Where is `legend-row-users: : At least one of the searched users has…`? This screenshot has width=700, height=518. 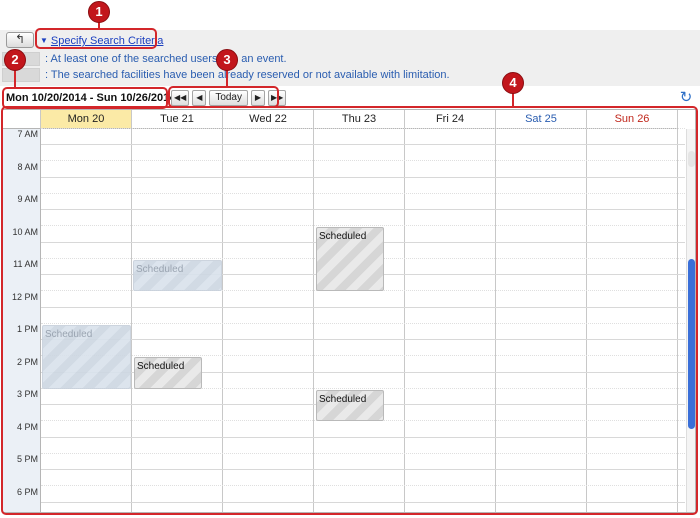 legend-row-users: : At least one of the searched users has… is located at coordinates (350, 60).